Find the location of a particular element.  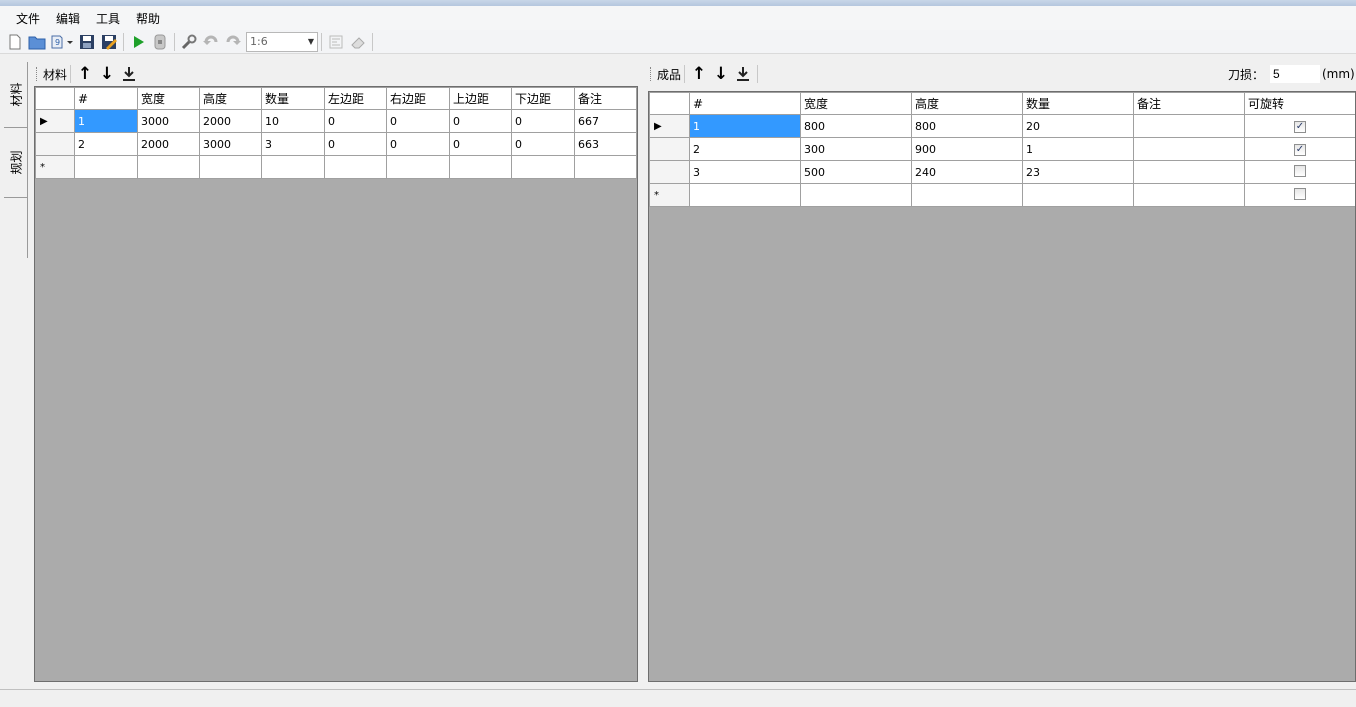

undo-icon is located at coordinates (211, 42).